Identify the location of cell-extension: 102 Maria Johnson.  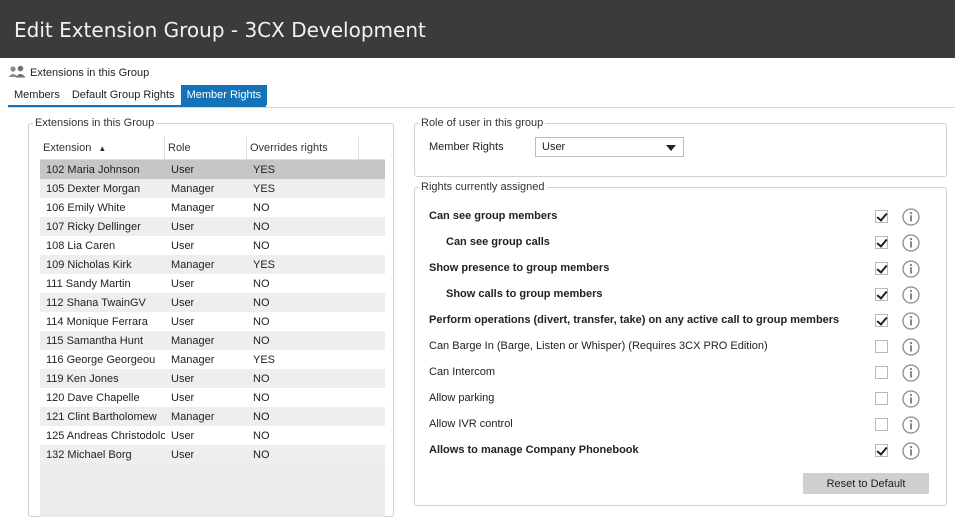
(93, 169).